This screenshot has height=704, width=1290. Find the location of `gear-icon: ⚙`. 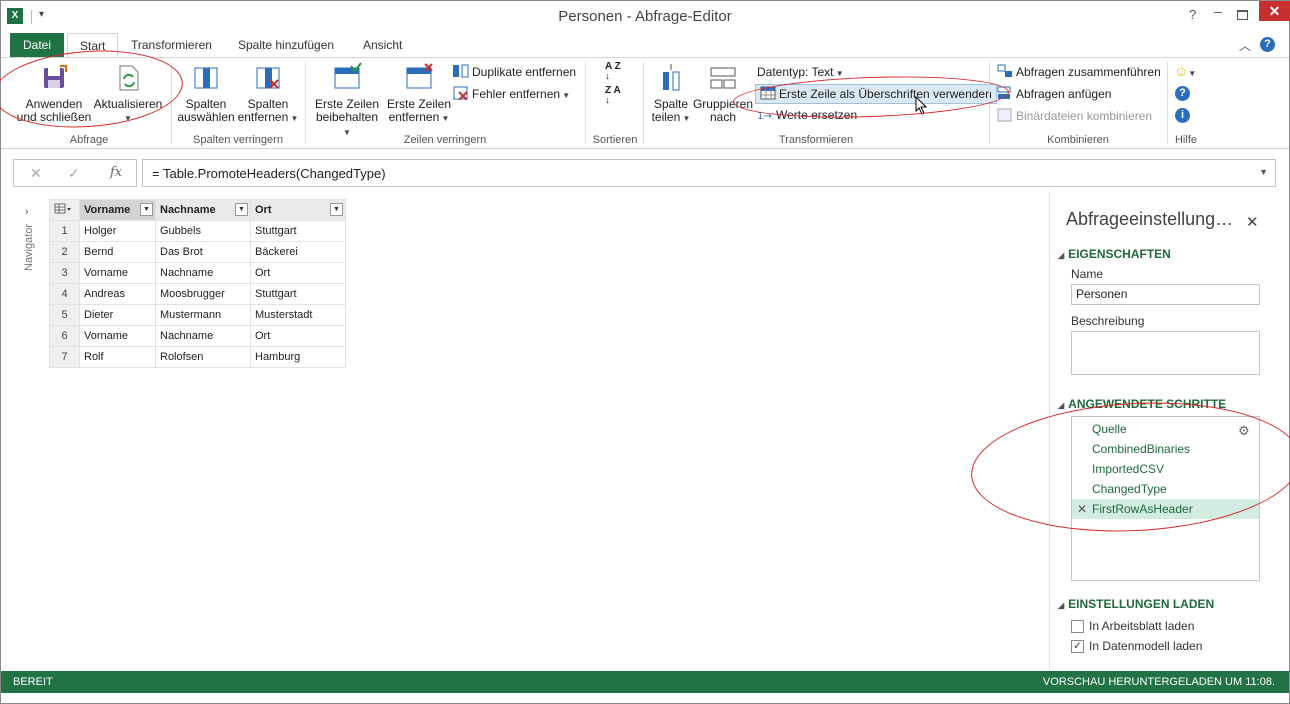

gear-icon: ⚙ is located at coordinates (1244, 431).